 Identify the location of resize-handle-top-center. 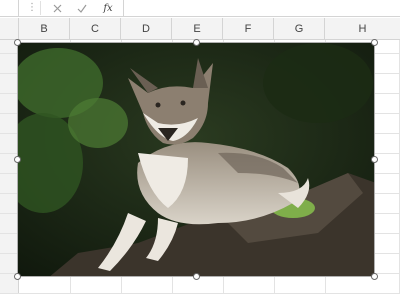
(196, 42).